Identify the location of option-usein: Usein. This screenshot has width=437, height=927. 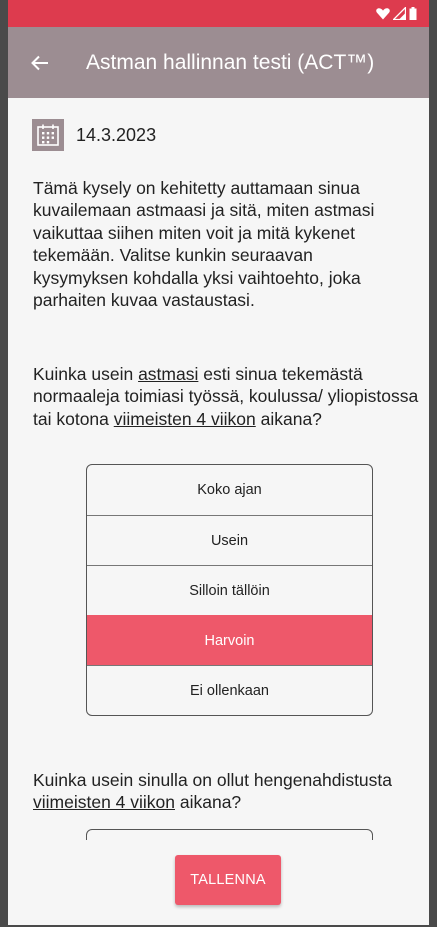
(229, 540).